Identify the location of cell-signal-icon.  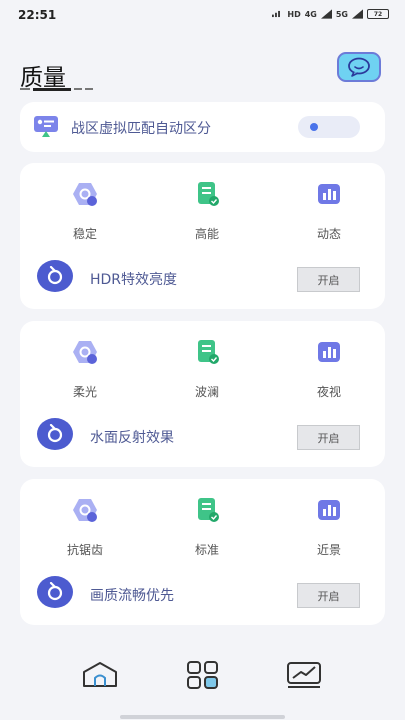
(326, 14).